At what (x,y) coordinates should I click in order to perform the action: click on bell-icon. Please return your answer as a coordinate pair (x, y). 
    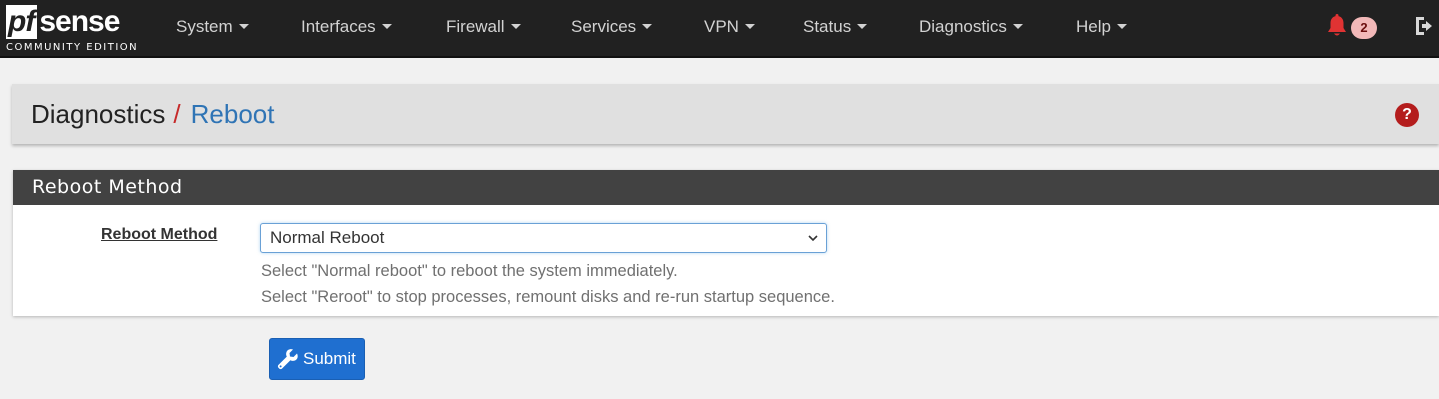
    Looking at the image, I should click on (1337, 26).